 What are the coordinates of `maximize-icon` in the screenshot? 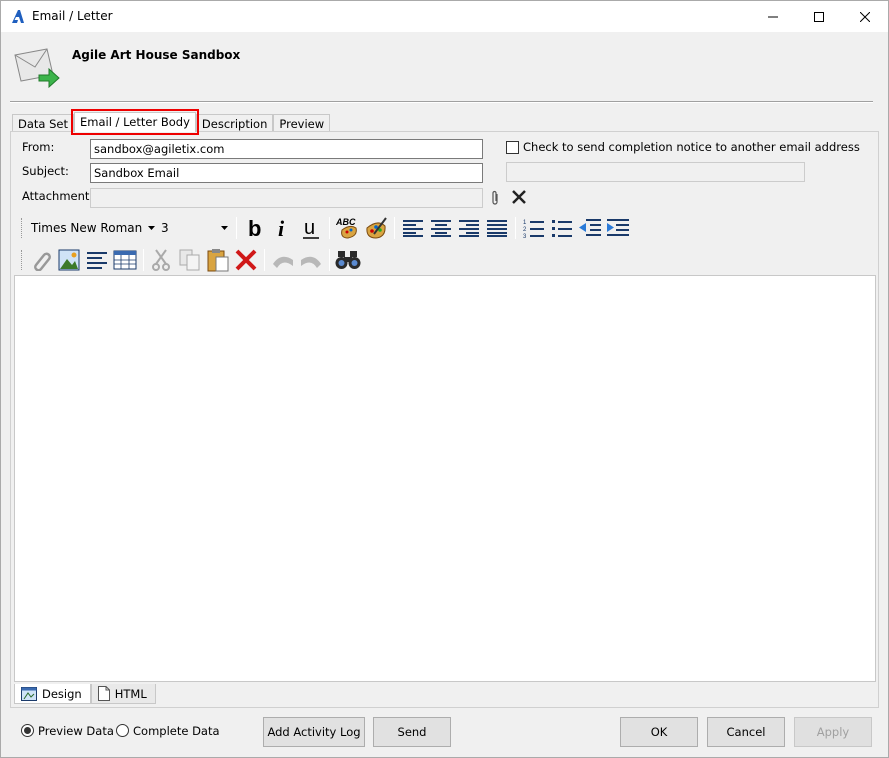 It's located at (819, 16).